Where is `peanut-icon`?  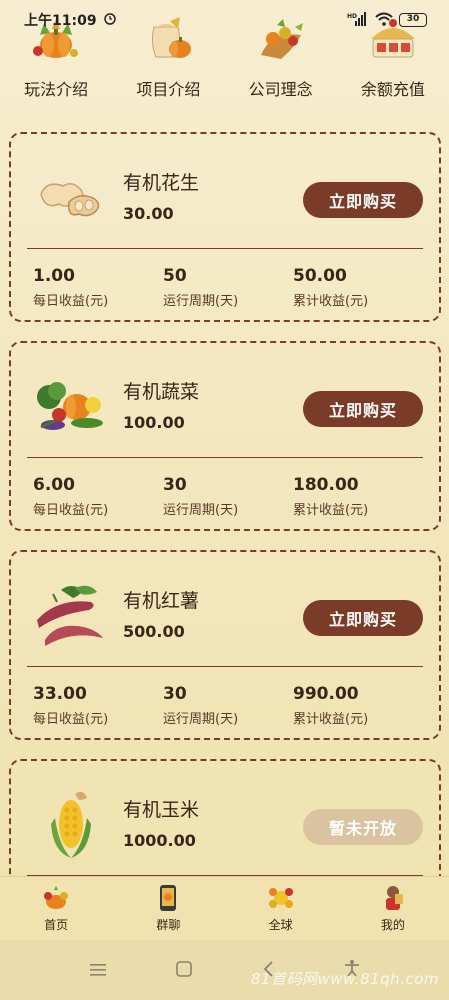 peanut-icon is located at coordinates (71, 197).